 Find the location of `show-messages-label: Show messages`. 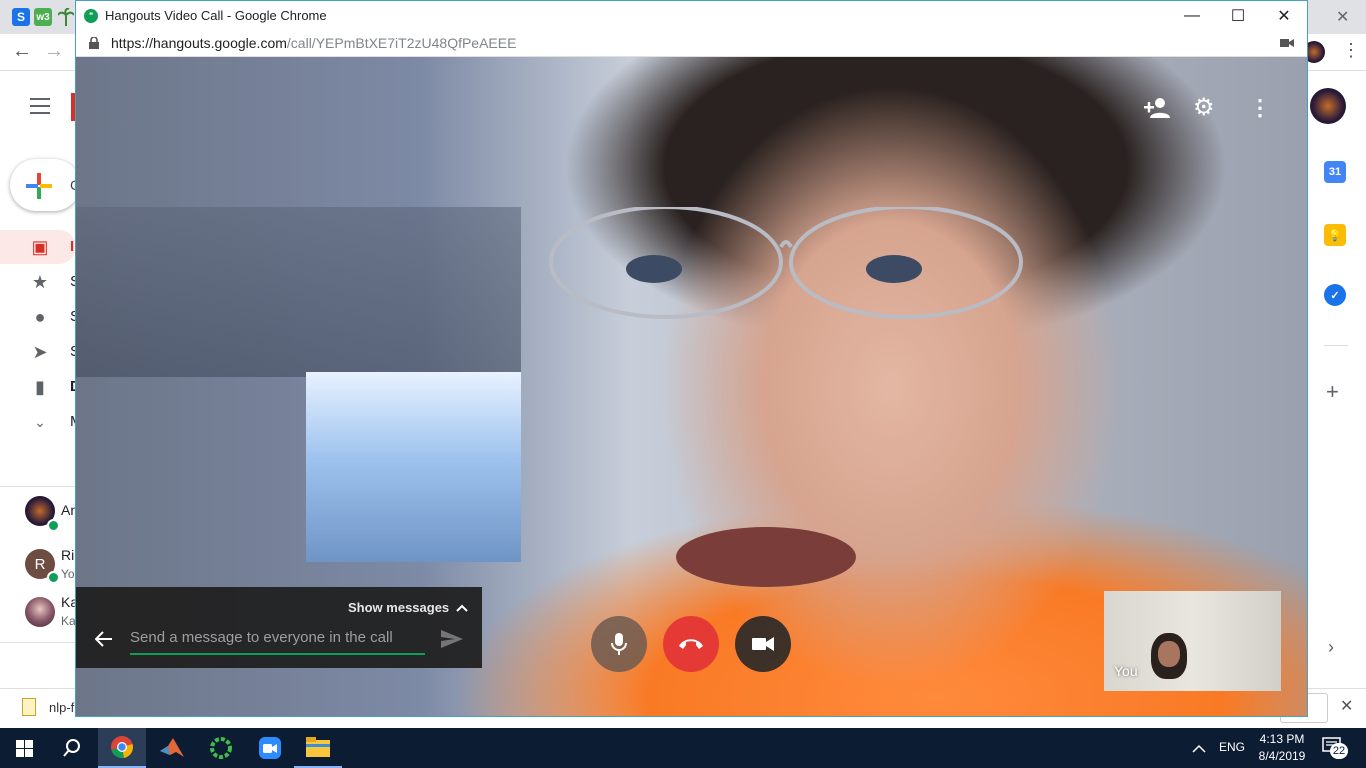

show-messages-label: Show messages is located at coordinates (399, 607).